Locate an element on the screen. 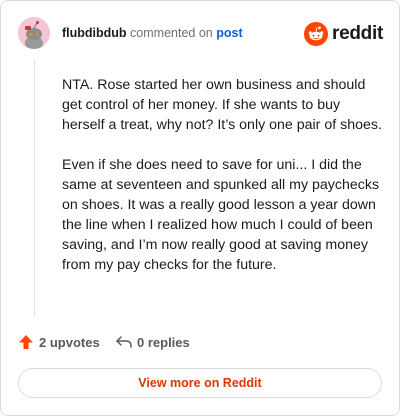 The height and width of the screenshot is (416, 400). view-more-button: View more on Reddit is located at coordinates (200, 383).